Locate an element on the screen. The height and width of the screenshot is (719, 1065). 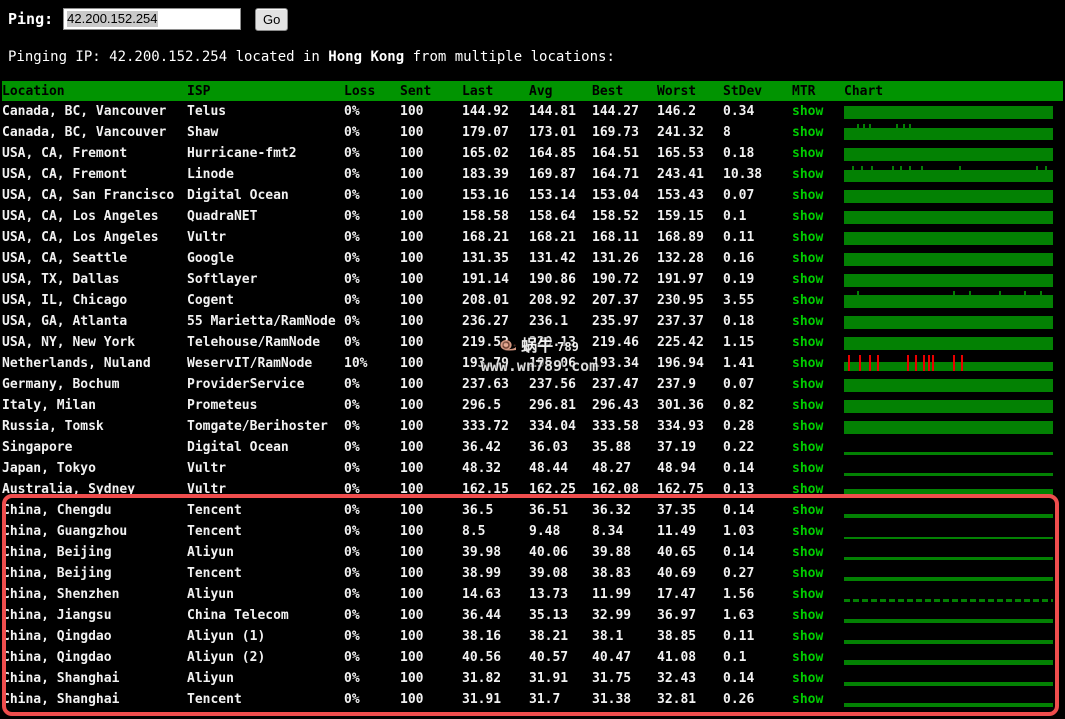
cell-avg: 168.21 is located at coordinates (552, 237).